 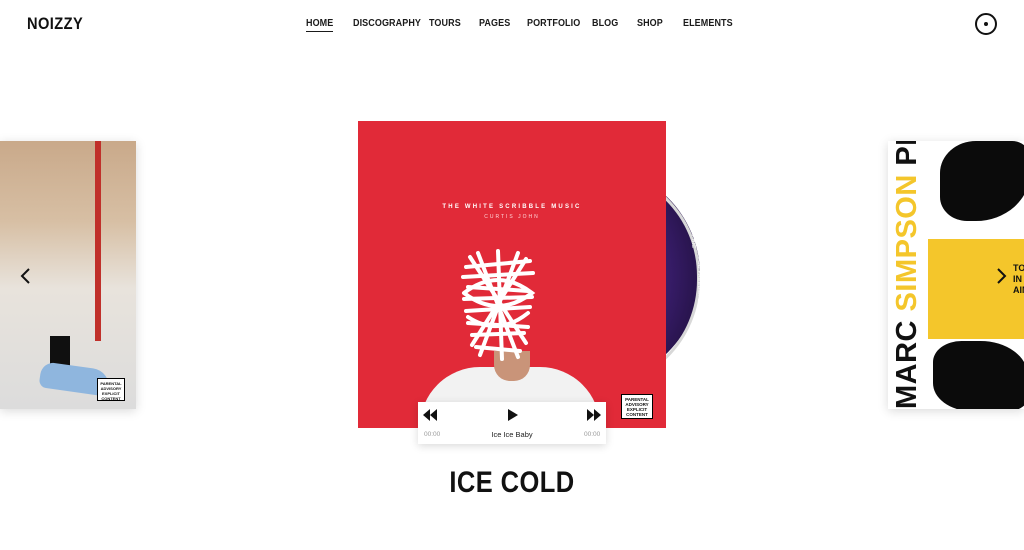 What do you see at coordinates (494, 24) in the screenshot?
I see `nav-item-pages: PAGES` at bounding box center [494, 24].